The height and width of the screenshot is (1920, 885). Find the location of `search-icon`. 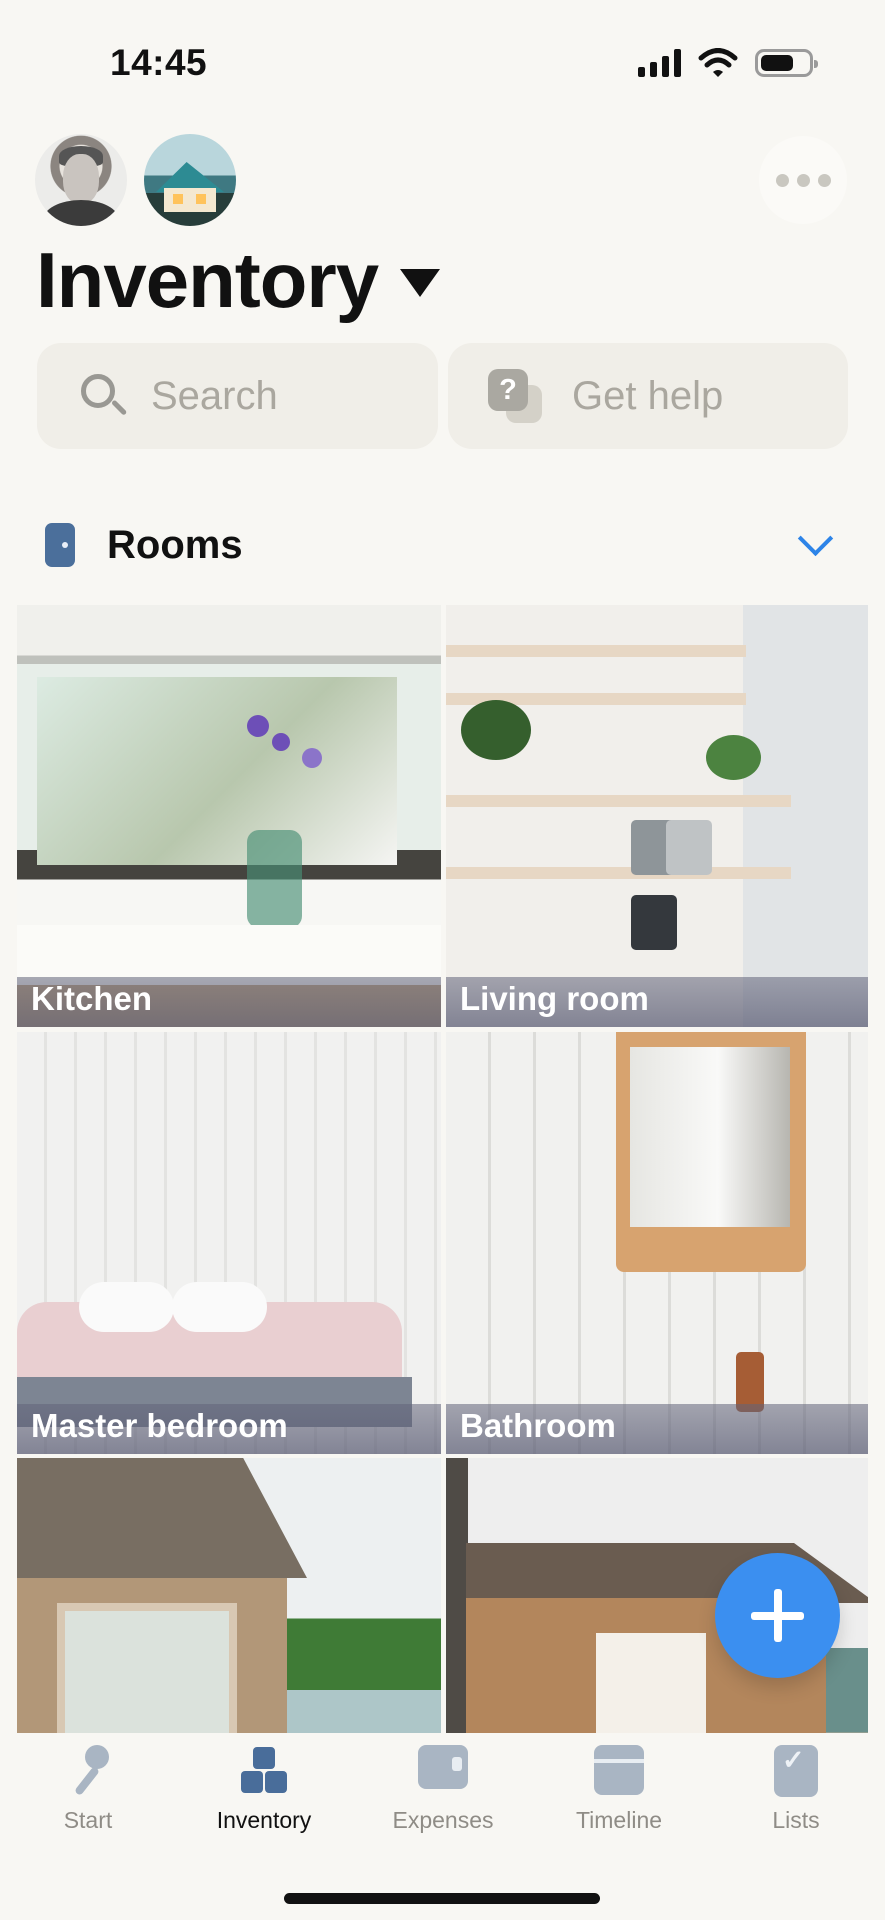

search-icon is located at coordinates (103, 396).